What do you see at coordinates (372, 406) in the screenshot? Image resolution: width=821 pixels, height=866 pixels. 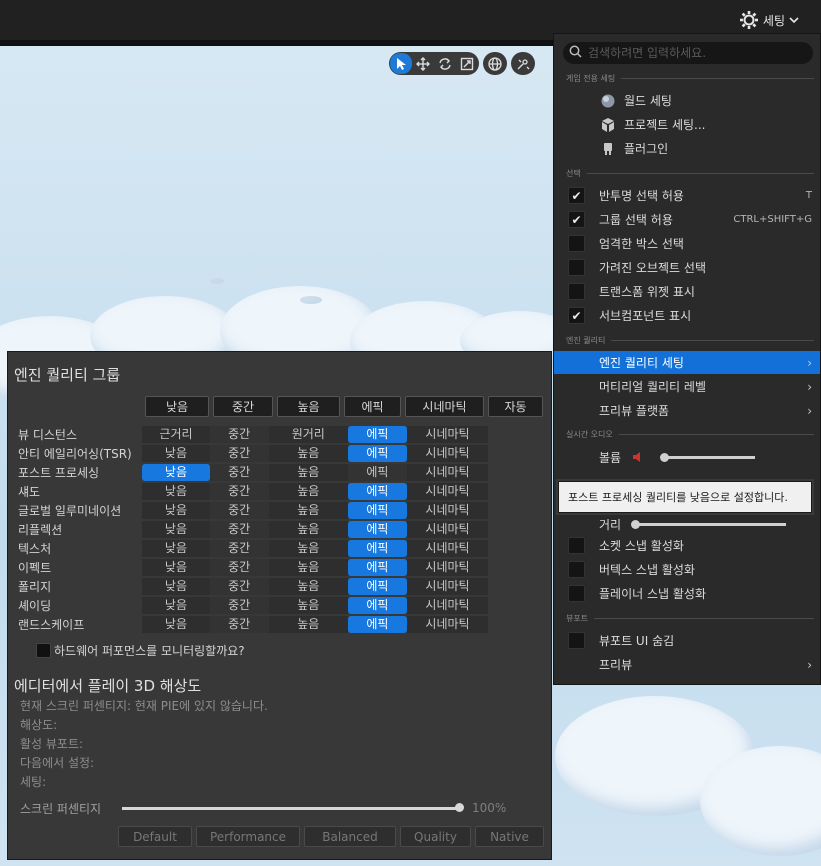 I see `set-all-epic-button: 에픽` at bounding box center [372, 406].